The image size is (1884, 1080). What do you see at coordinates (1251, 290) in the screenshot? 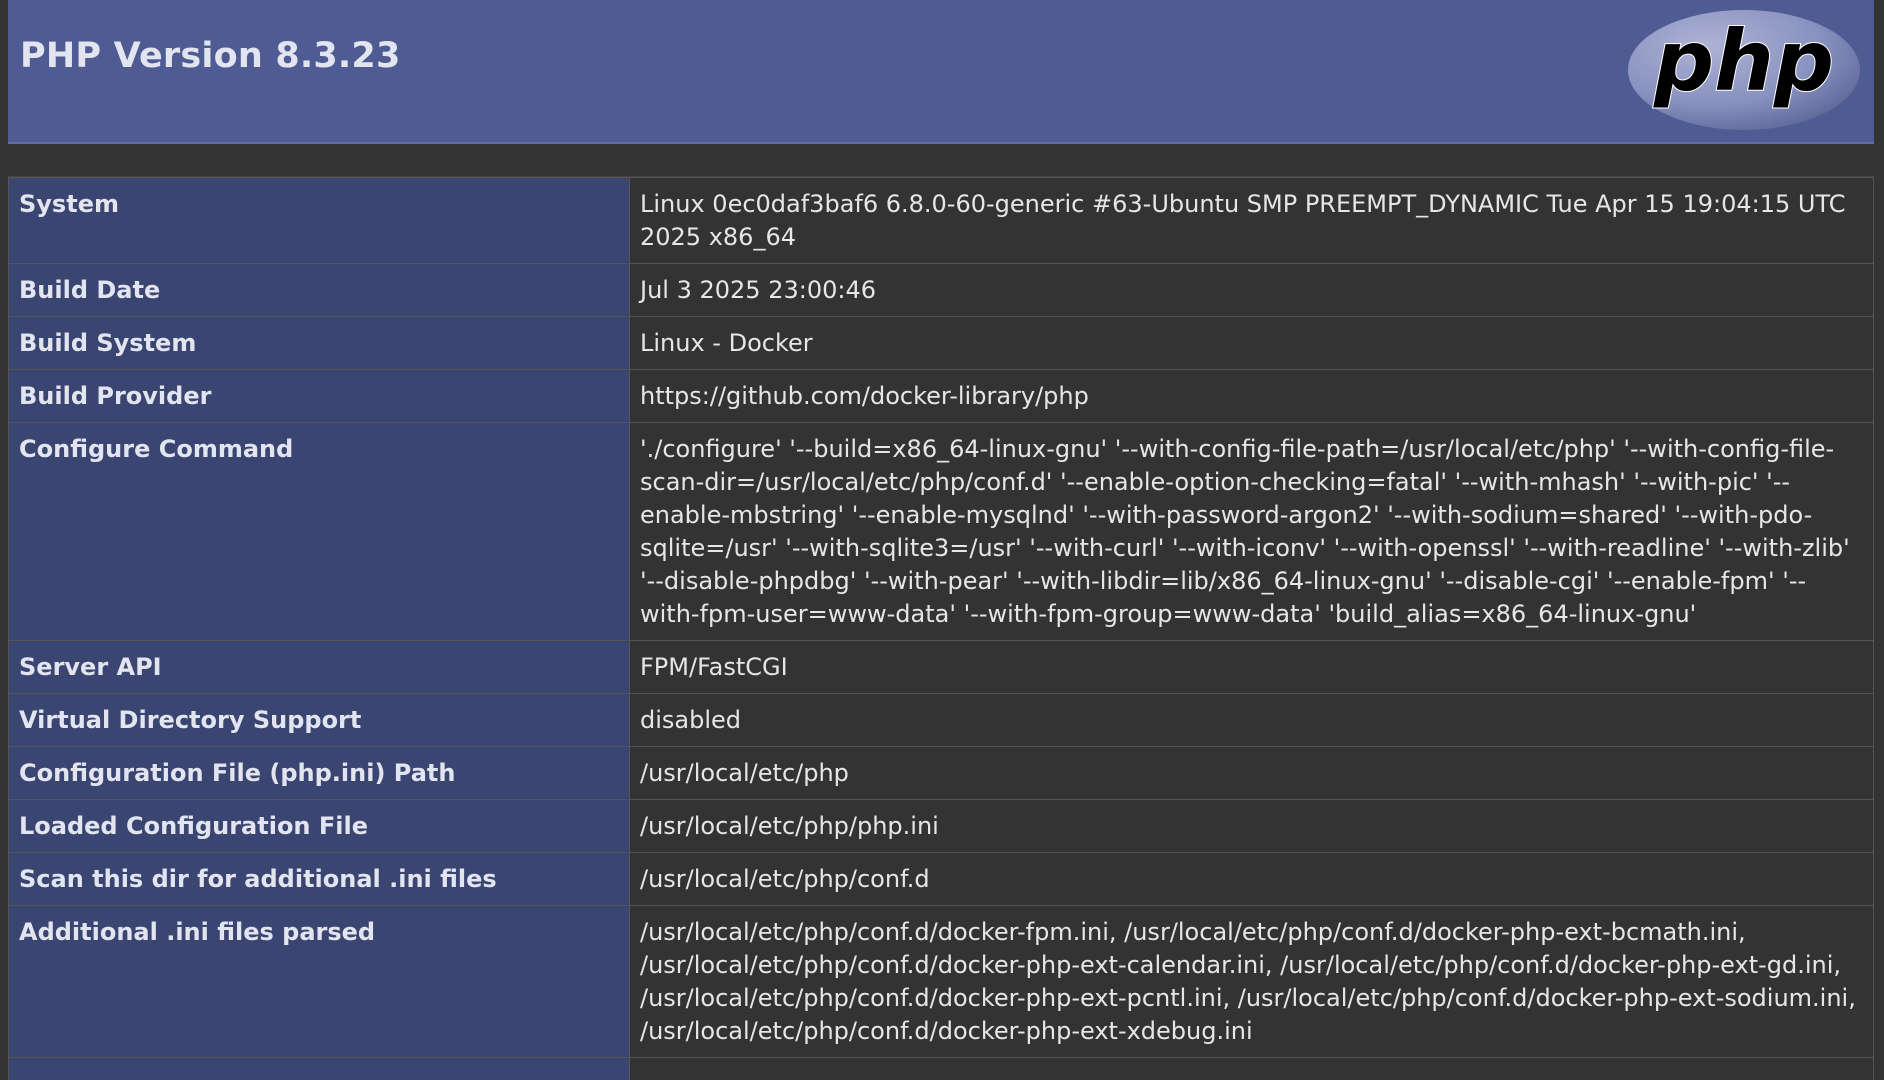
I see `row-value: Jul 3 2025 23:00:46` at bounding box center [1251, 290].